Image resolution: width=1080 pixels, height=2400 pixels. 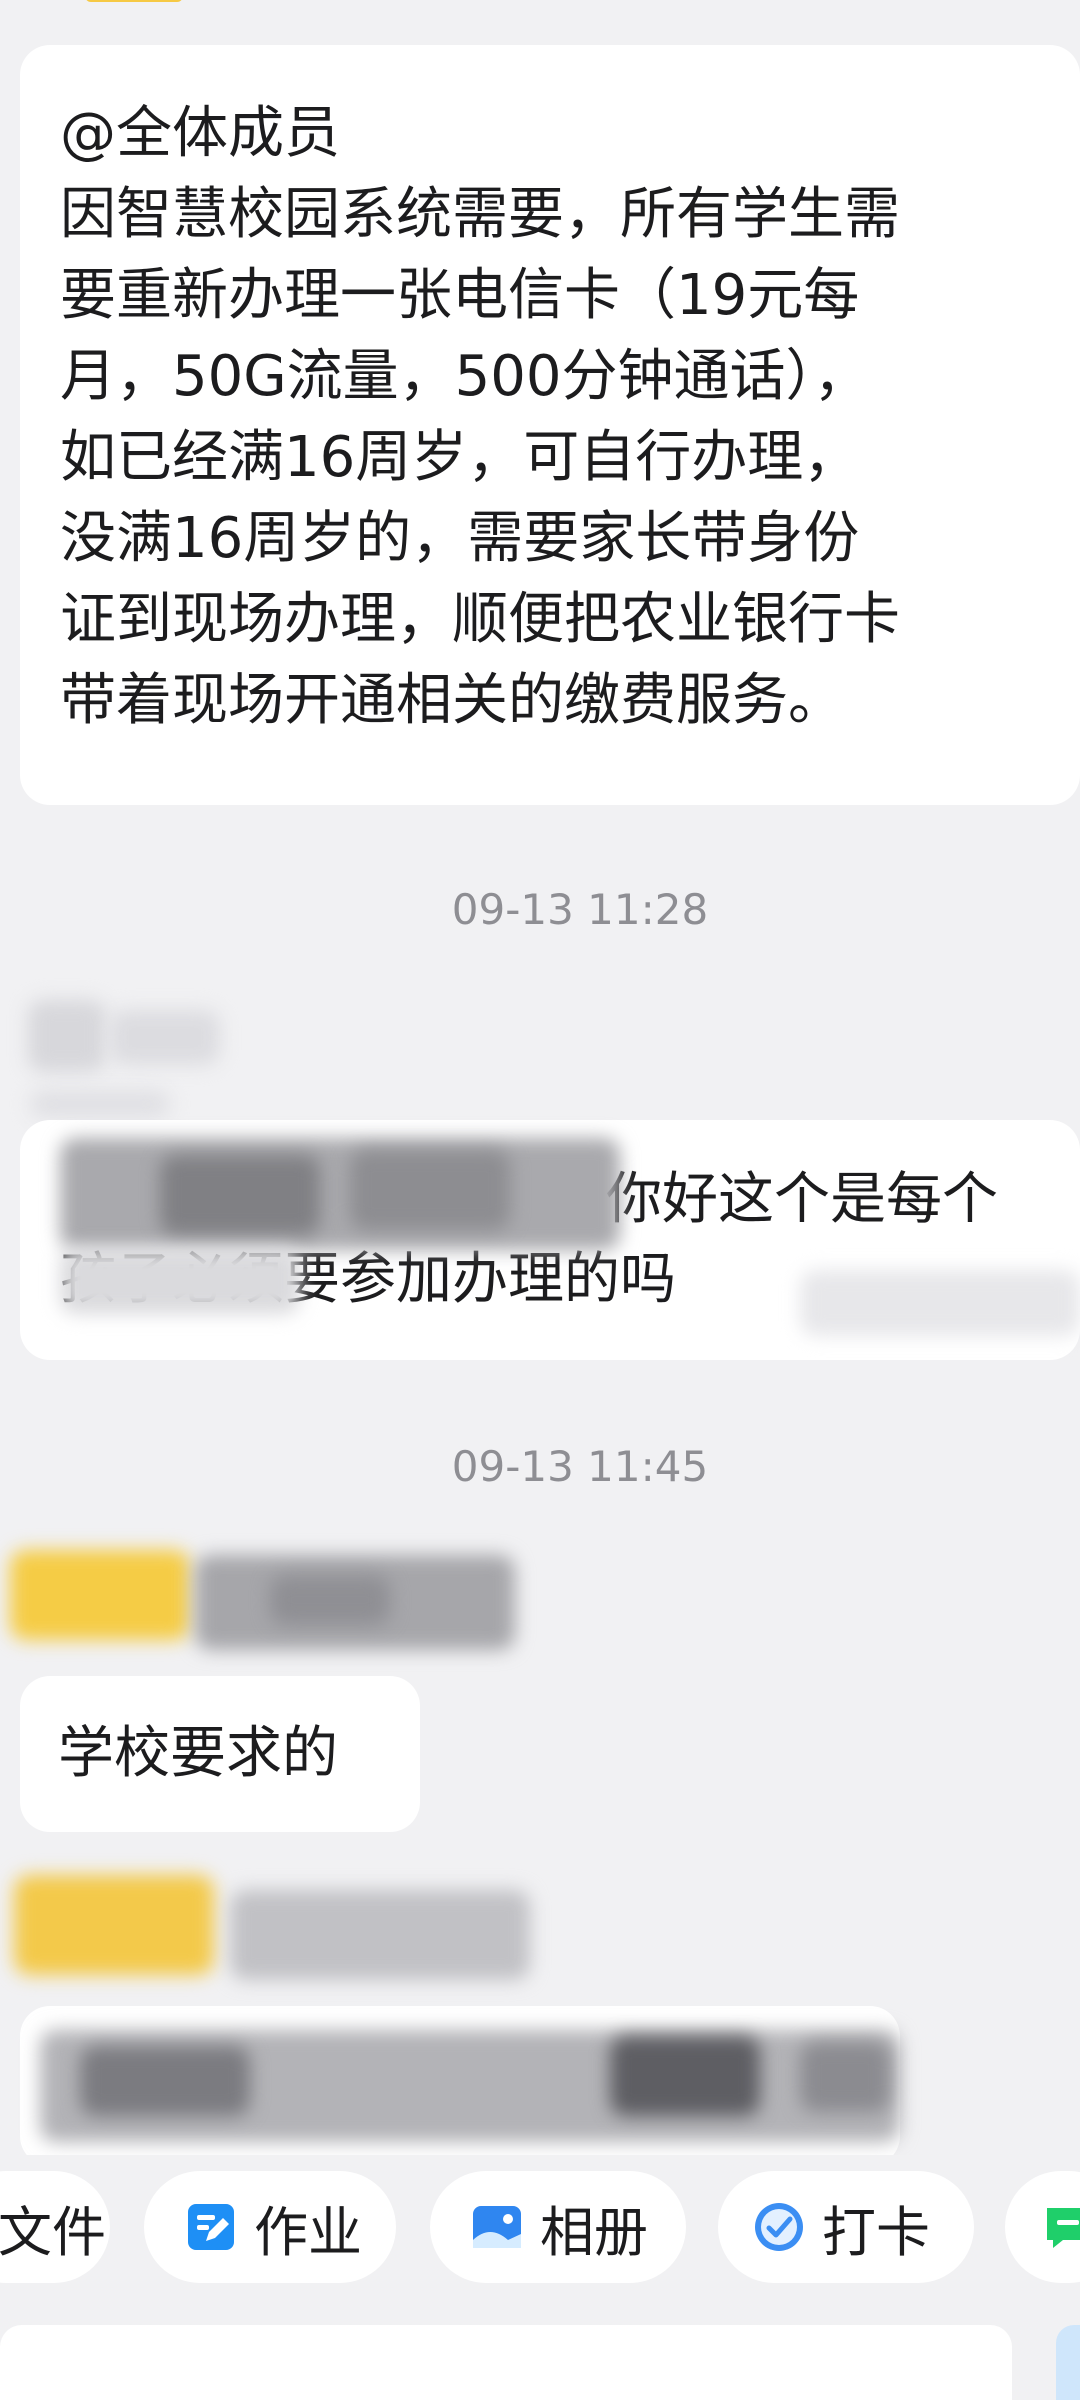 I want to click on checkin-button: 打卡, so click(x=846, y=2227).